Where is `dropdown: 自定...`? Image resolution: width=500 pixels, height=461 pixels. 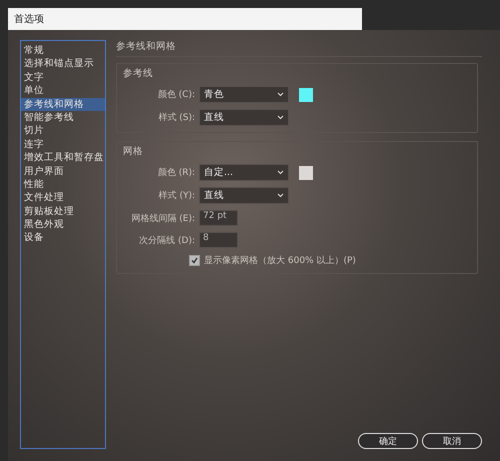 dropdown: 自定... is located at coordinates (244, 172).